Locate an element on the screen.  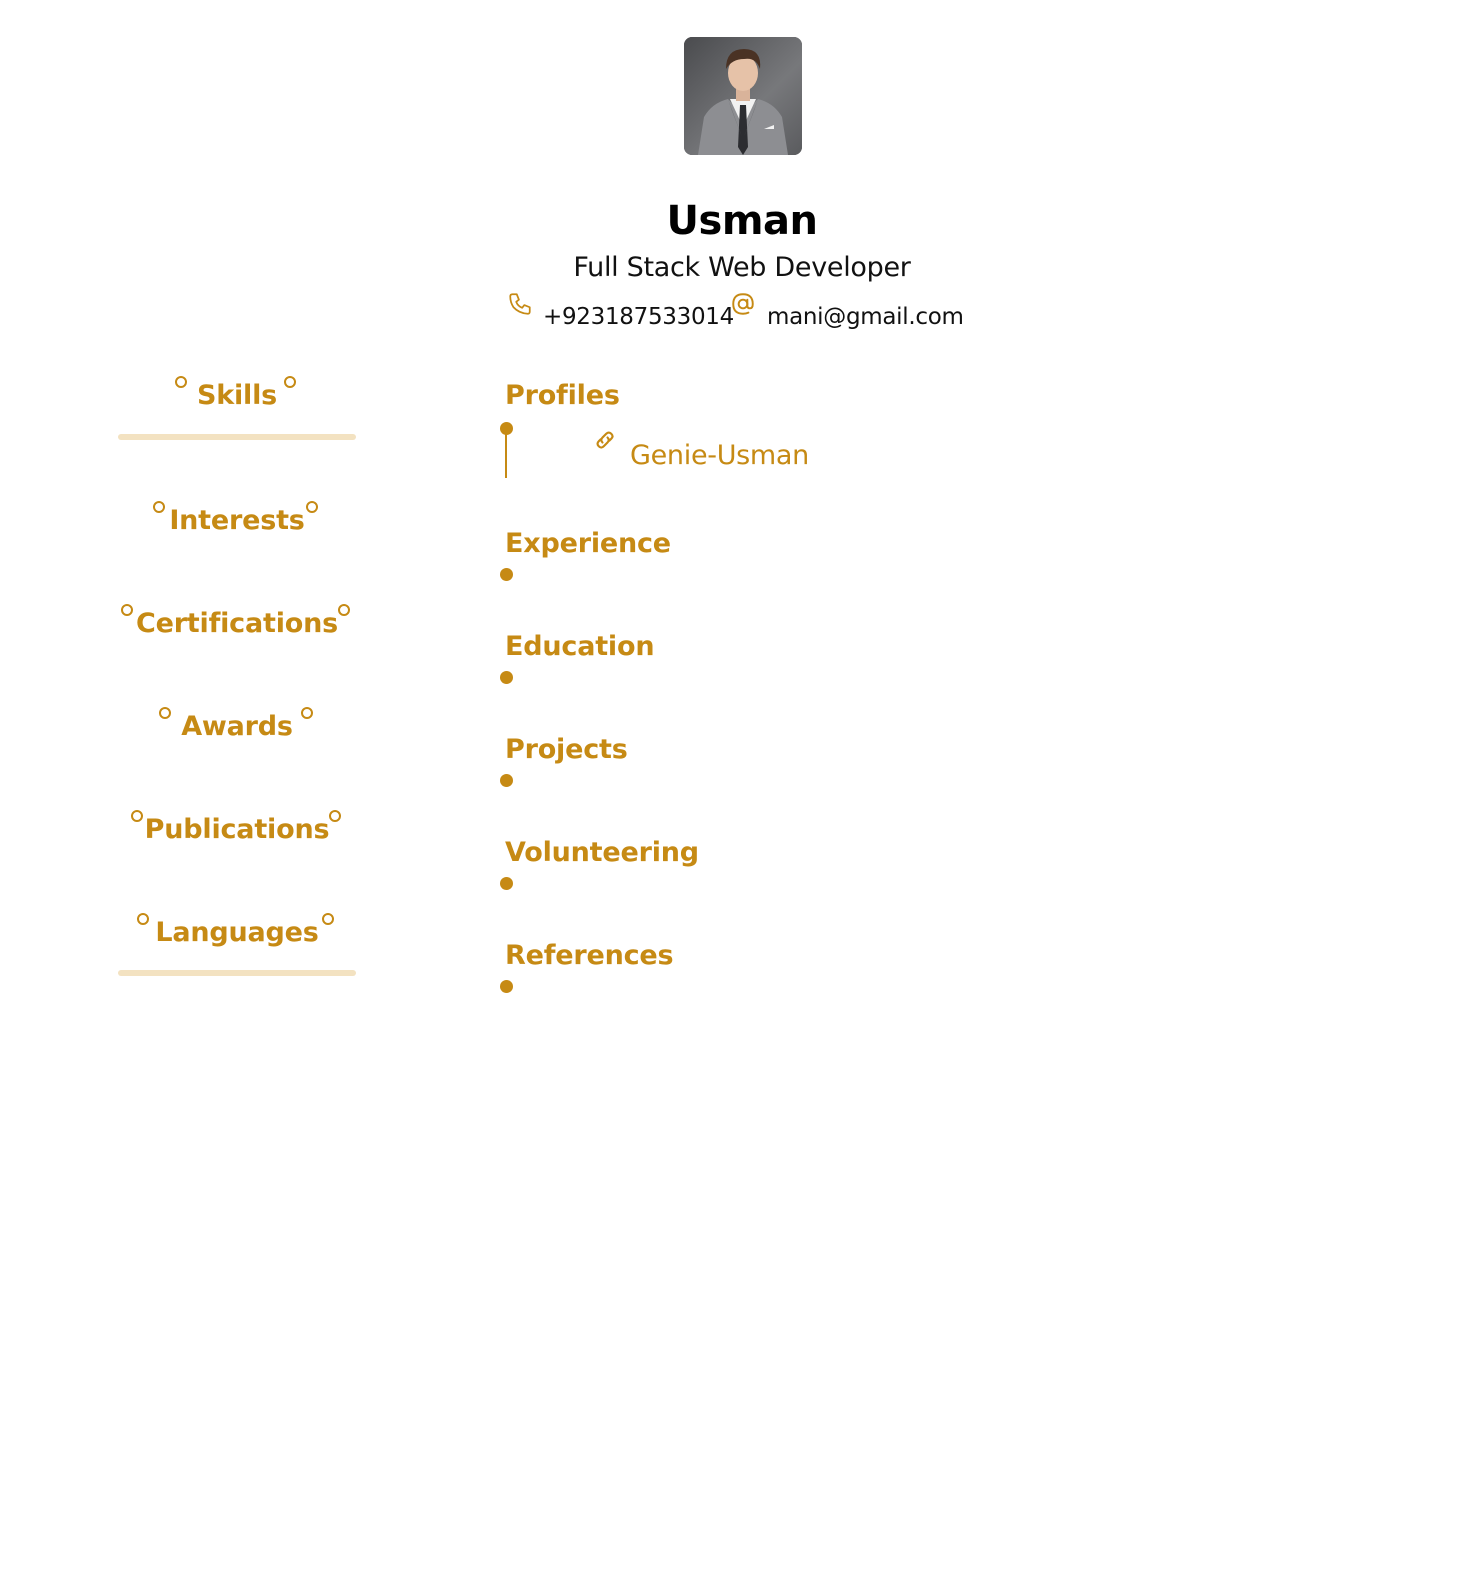
email-address: mani@gmail.com is located at coordinates (865, 317).